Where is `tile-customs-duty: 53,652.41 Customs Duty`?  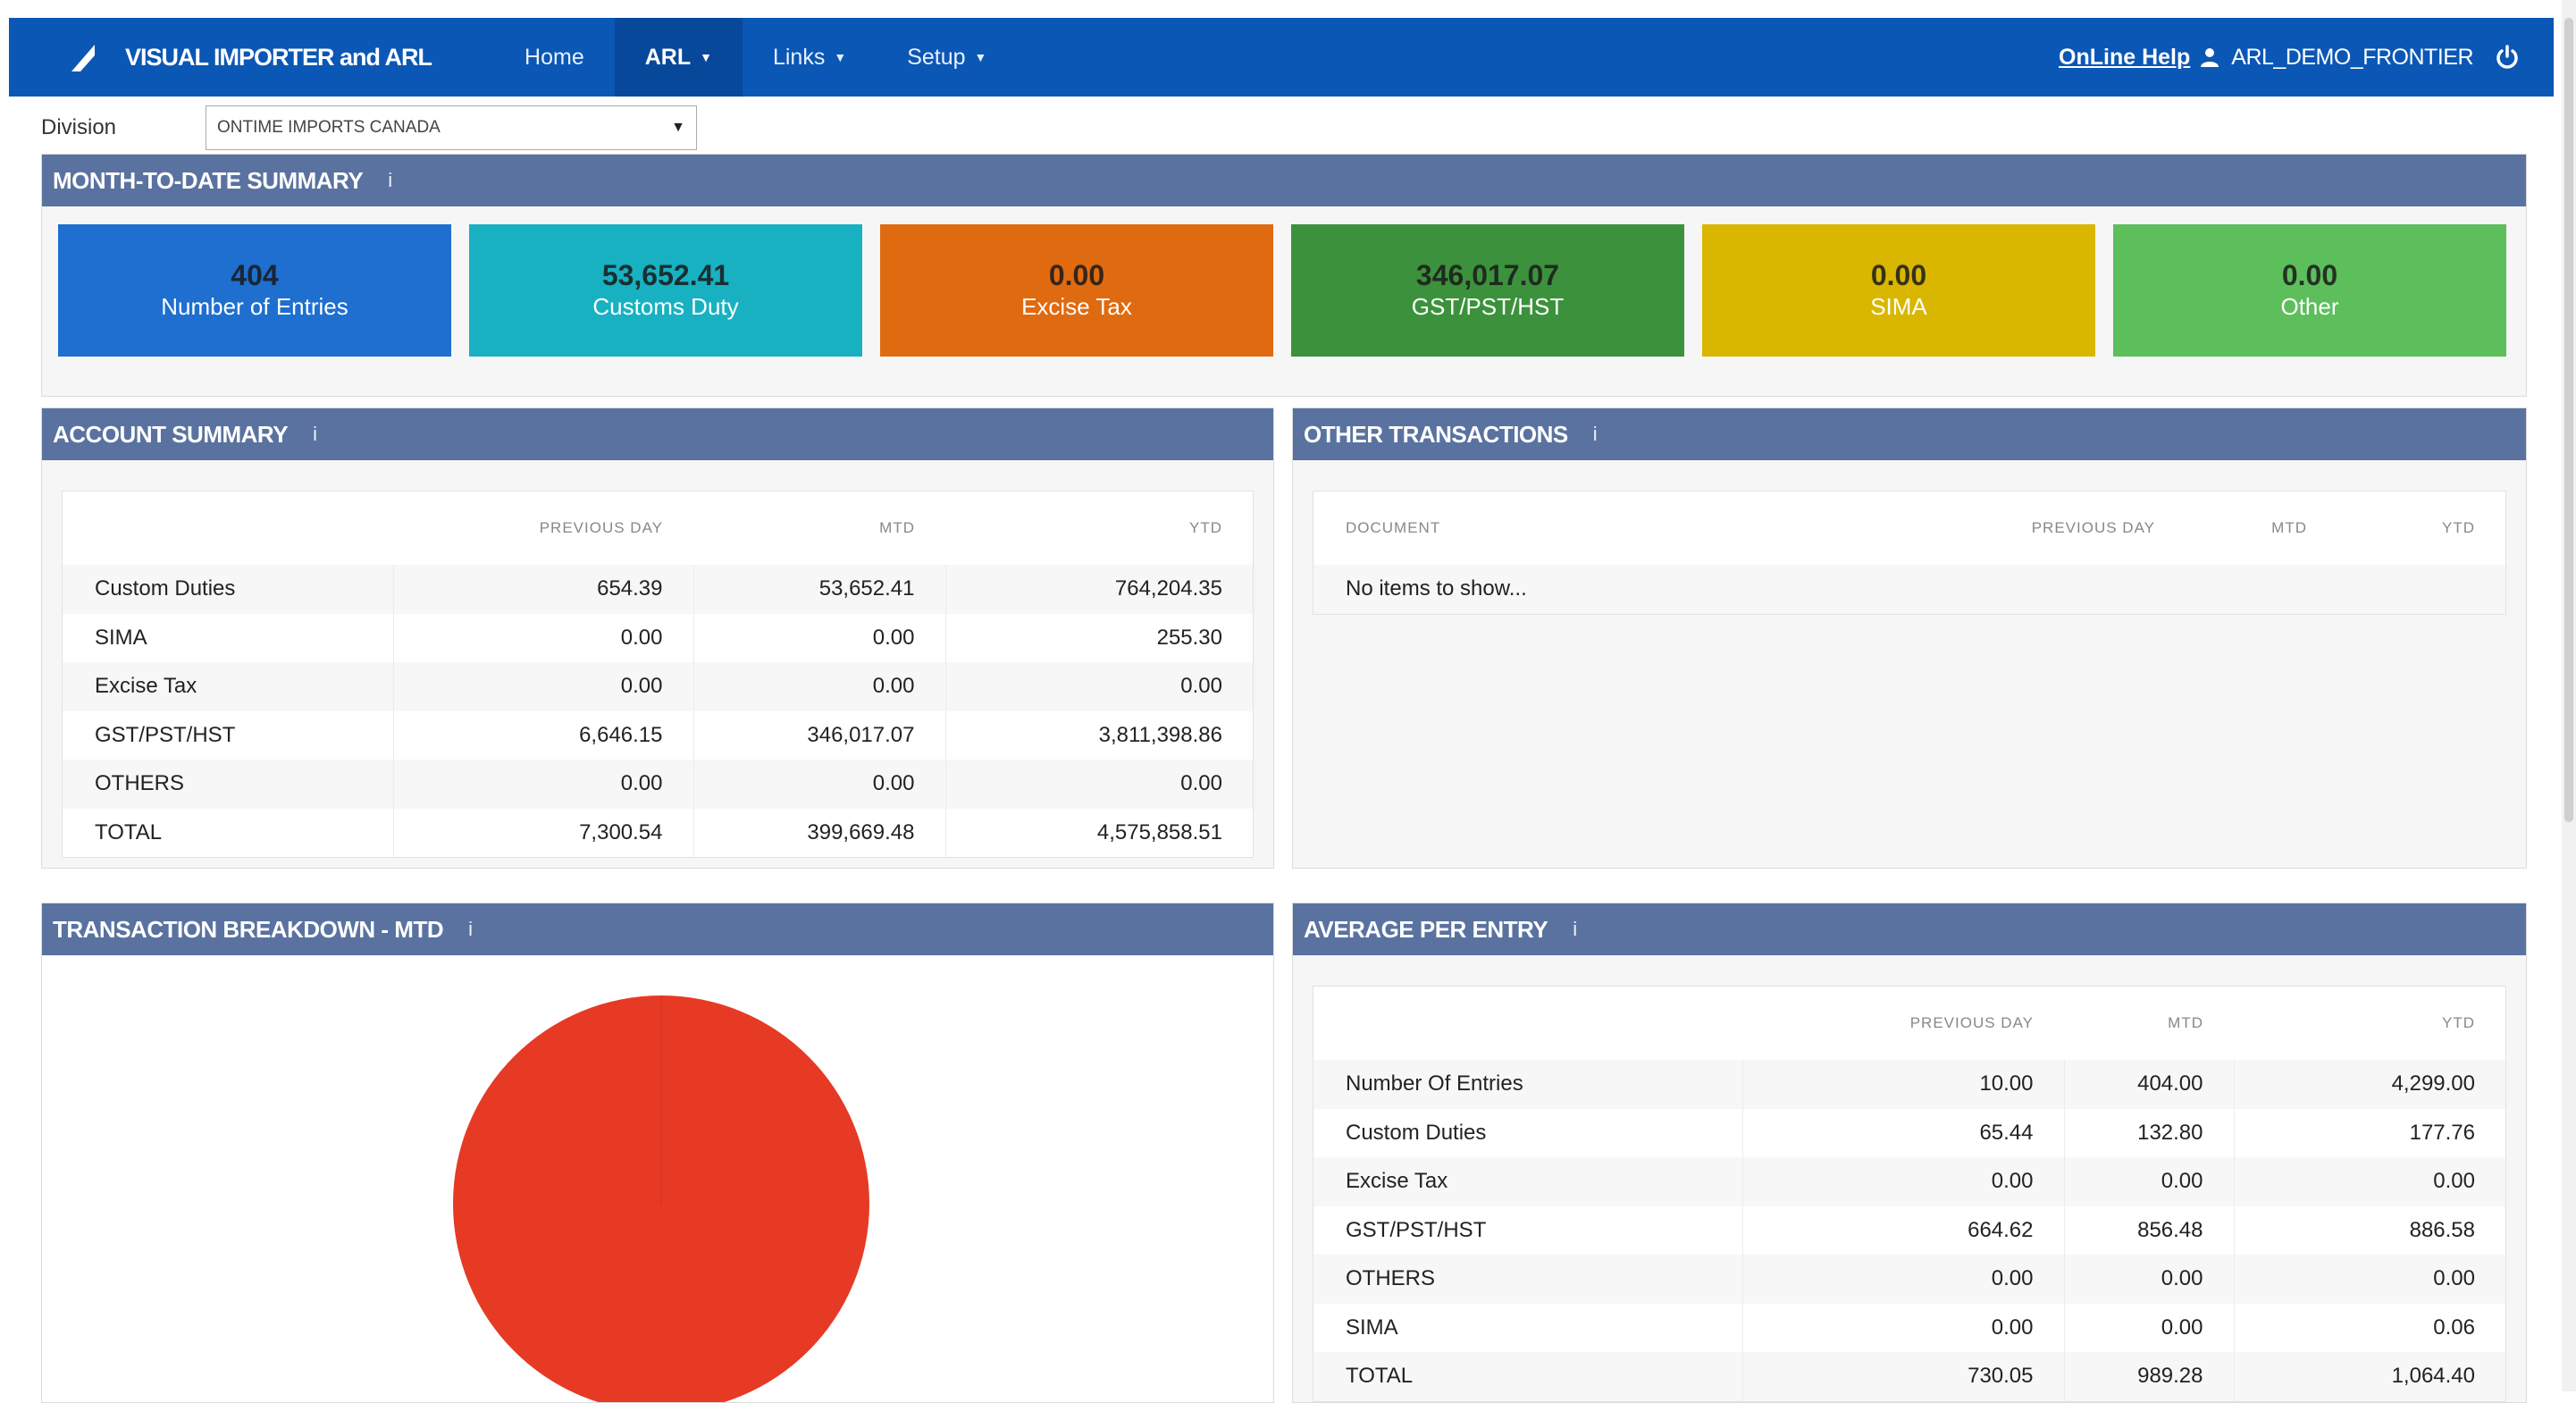
tile-customs-duty: 53,652.41 Customs Duty is located at coordinates (665, 290).